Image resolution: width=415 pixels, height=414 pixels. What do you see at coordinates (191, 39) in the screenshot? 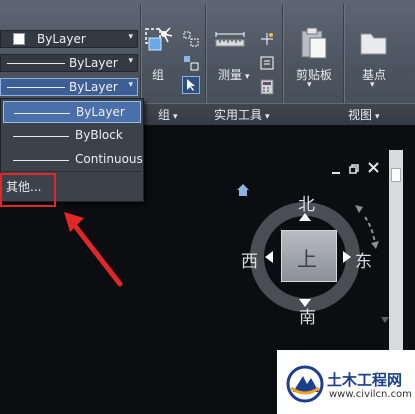
I see `ungroup-icon` at bounding box center [191, 39].